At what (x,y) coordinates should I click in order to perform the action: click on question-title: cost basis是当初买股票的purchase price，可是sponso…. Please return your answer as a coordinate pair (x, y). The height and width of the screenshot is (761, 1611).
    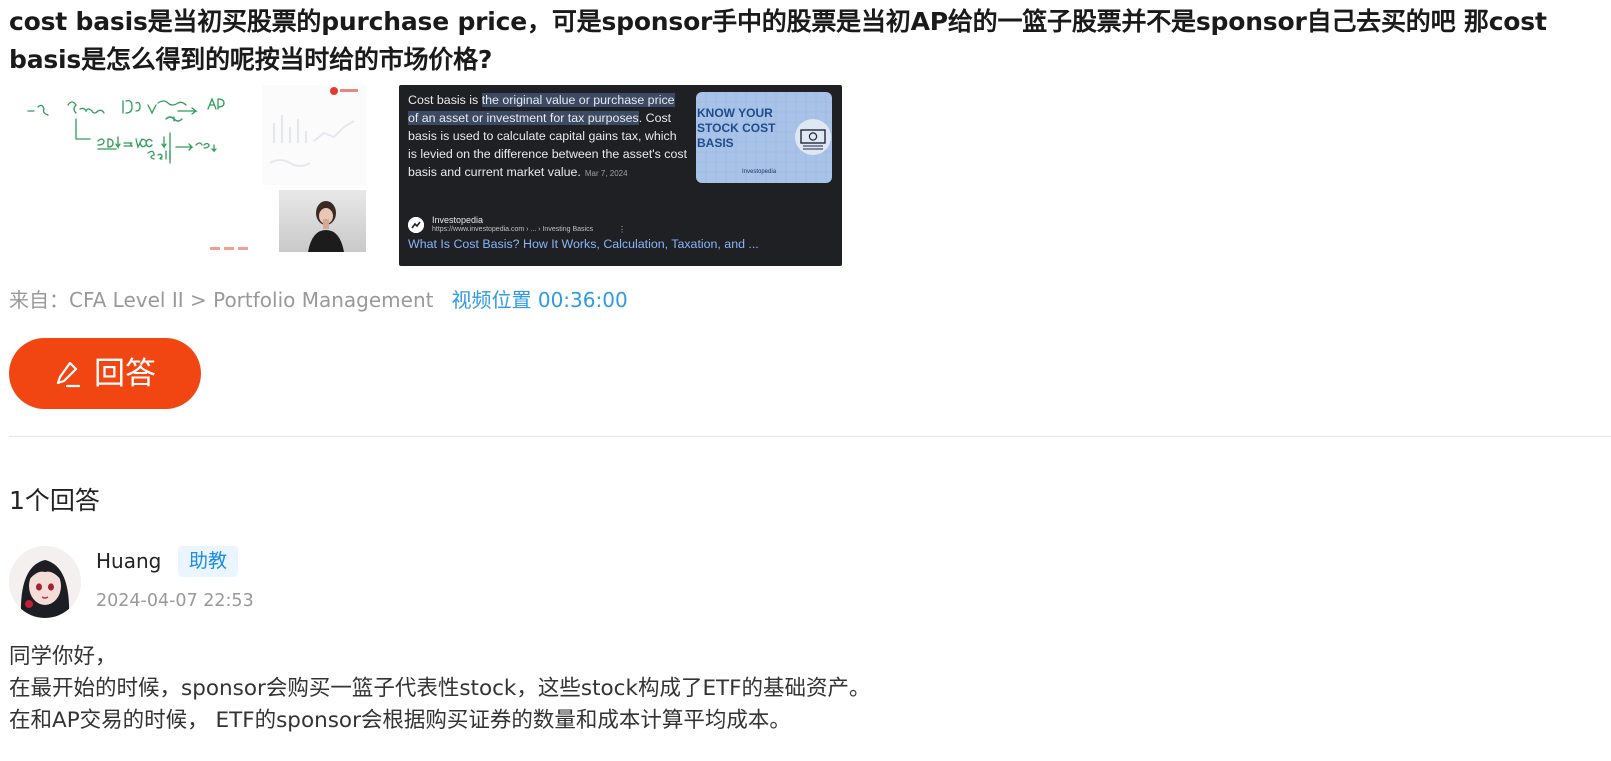
    Looking at the image, I should click on (778, 40).